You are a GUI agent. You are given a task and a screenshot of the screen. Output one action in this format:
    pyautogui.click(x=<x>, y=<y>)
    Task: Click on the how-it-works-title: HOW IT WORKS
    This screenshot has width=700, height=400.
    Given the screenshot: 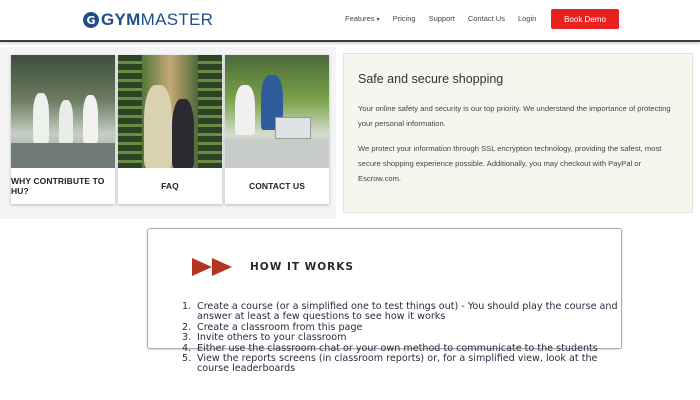 What is the action you would take?
    pyautogui.click(x=302, y=267)
    